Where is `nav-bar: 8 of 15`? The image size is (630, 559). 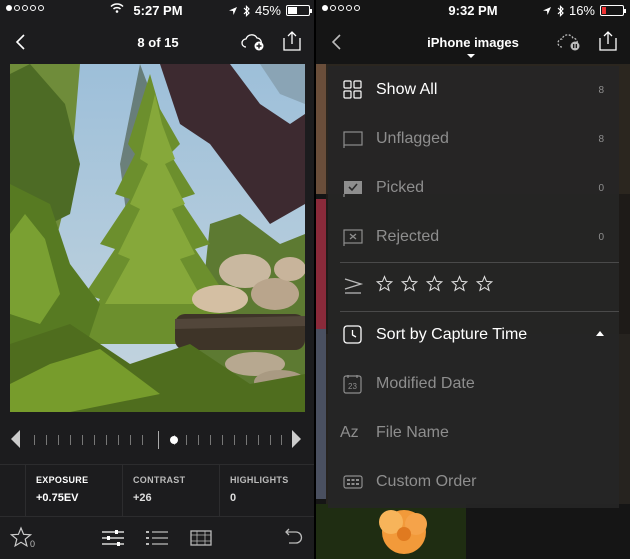
nav-bar: 8 of 15 is located at coordinates (158, 43).